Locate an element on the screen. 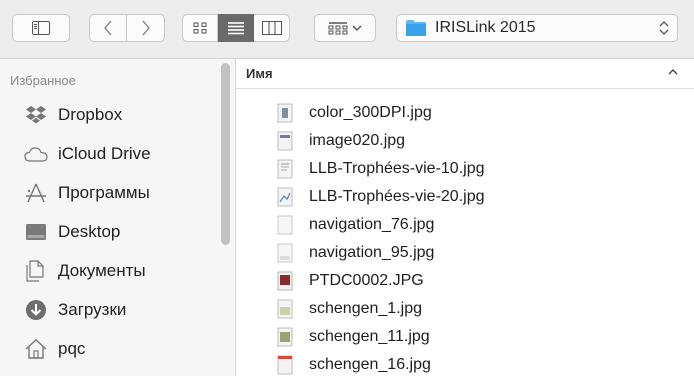  navigation-buttons is located at coordinates (127, 28).